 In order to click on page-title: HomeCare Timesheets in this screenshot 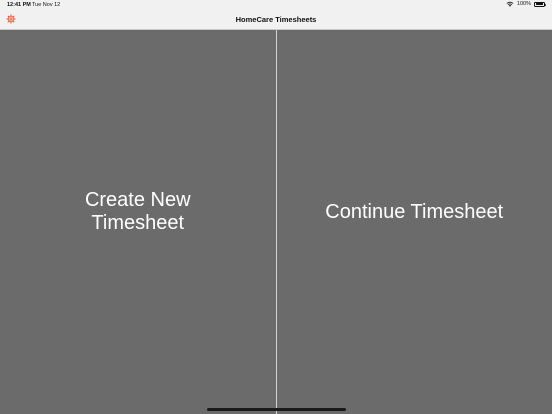, I will do `click(276, 19)`.